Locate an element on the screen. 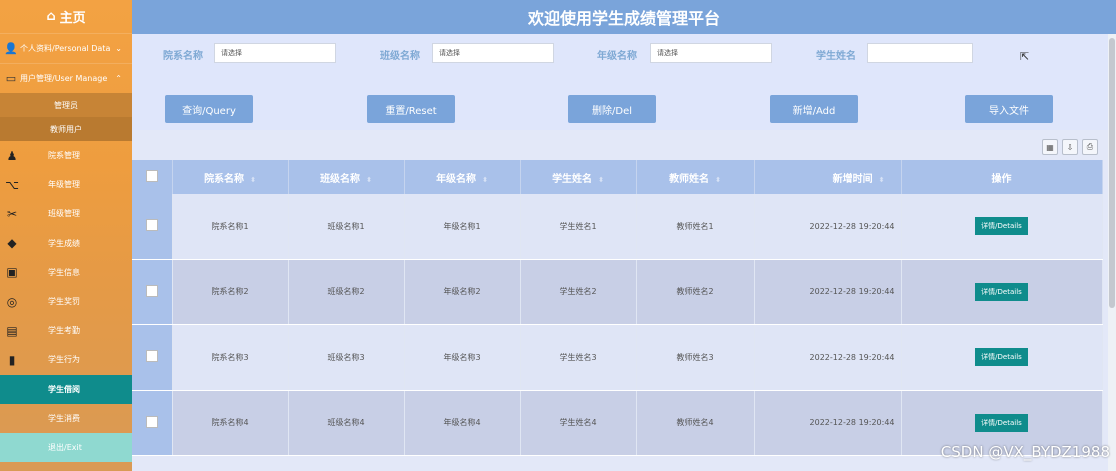  sidebar-sub-admin: 管理员 is located at coordinates (66, 105).